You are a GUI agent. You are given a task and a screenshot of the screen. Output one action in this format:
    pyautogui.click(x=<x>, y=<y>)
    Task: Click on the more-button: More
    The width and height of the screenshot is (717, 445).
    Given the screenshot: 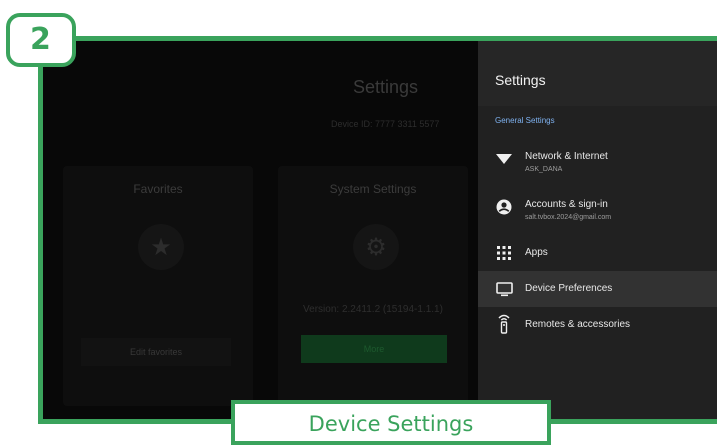 What is the action you would take?
    pyautogui.click(x=374, y=349)
    